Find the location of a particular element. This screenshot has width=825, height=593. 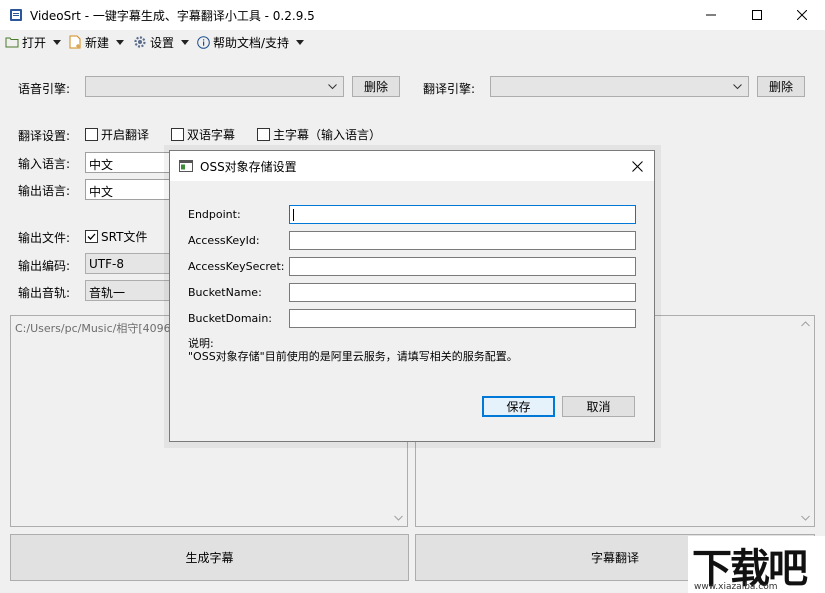

bilingual-subtitle-label: 双语字幕 is located at coordinates (211, 135).